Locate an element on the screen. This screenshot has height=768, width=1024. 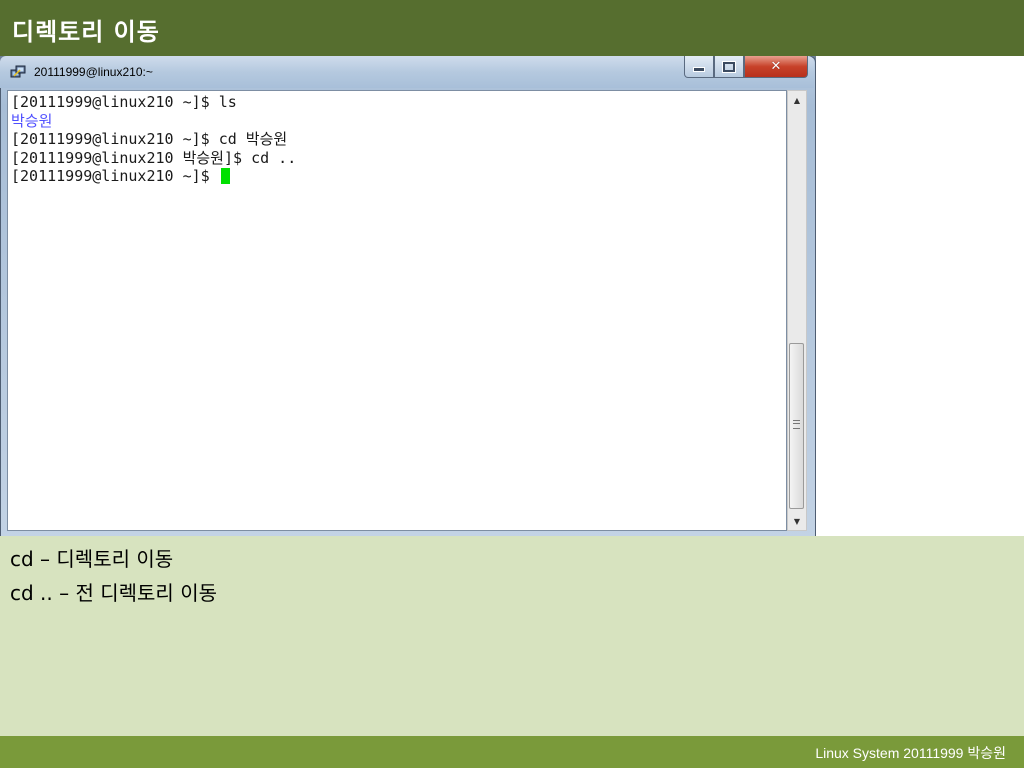
window-title: 20111999@linux210:~ is located at coordinates (93, 72).